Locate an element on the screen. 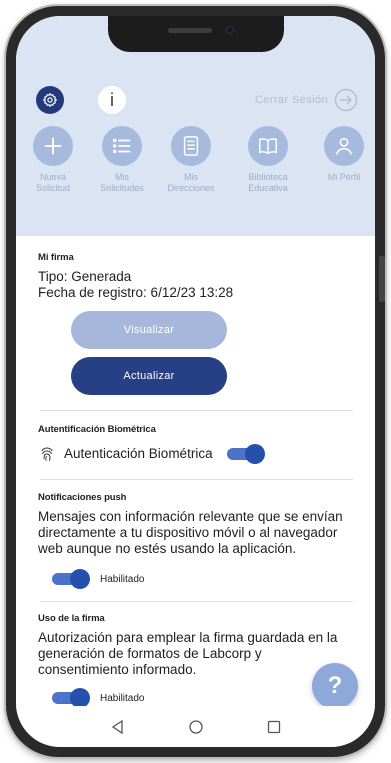  uso-firma-title: Uso de la firma is located at coordinates (71, 618).